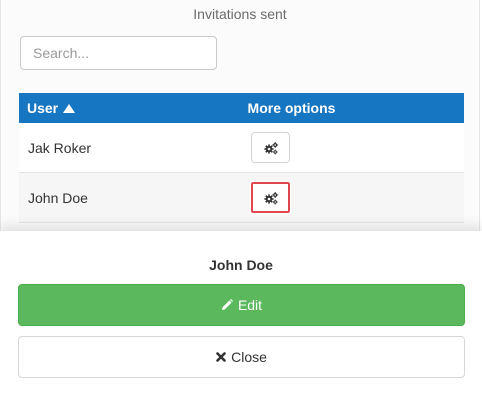 The height and width of the screenshot is (398, 482). I want to click on sheet-title: John Doe, so click(241, 265).